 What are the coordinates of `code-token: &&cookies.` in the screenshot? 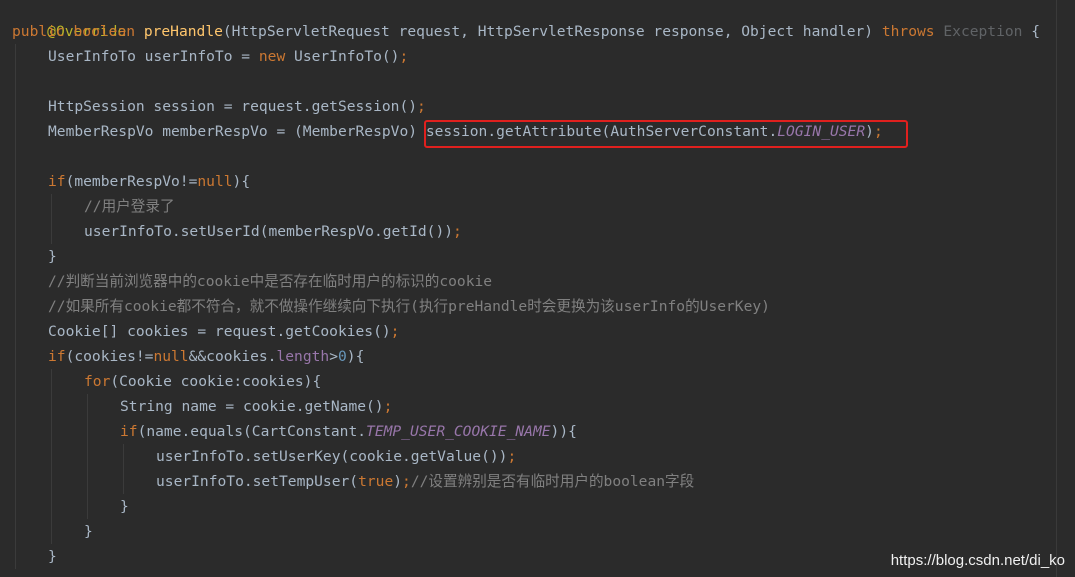 It's located at (232, 356).